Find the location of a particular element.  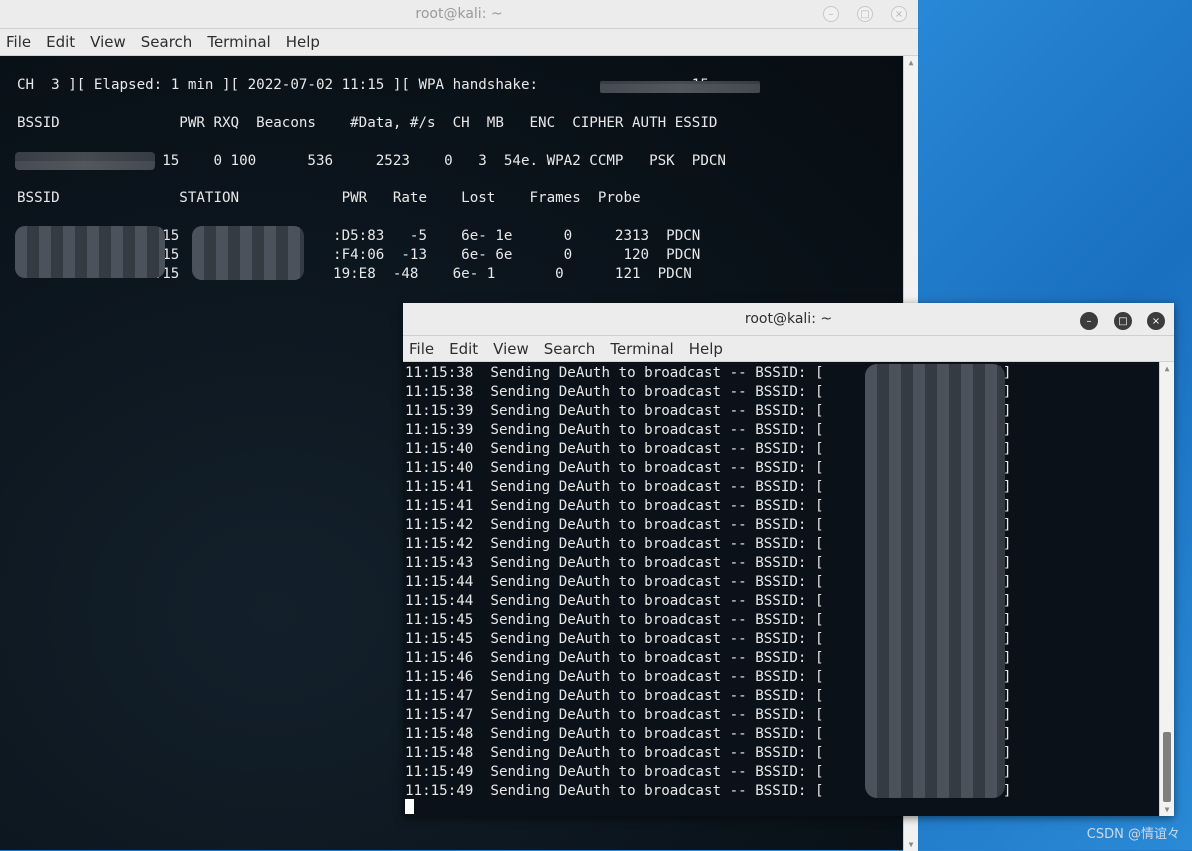

station-header: BSSID STATION PWR Rate Lost Frames Probe is located at coordinates (329, 198).